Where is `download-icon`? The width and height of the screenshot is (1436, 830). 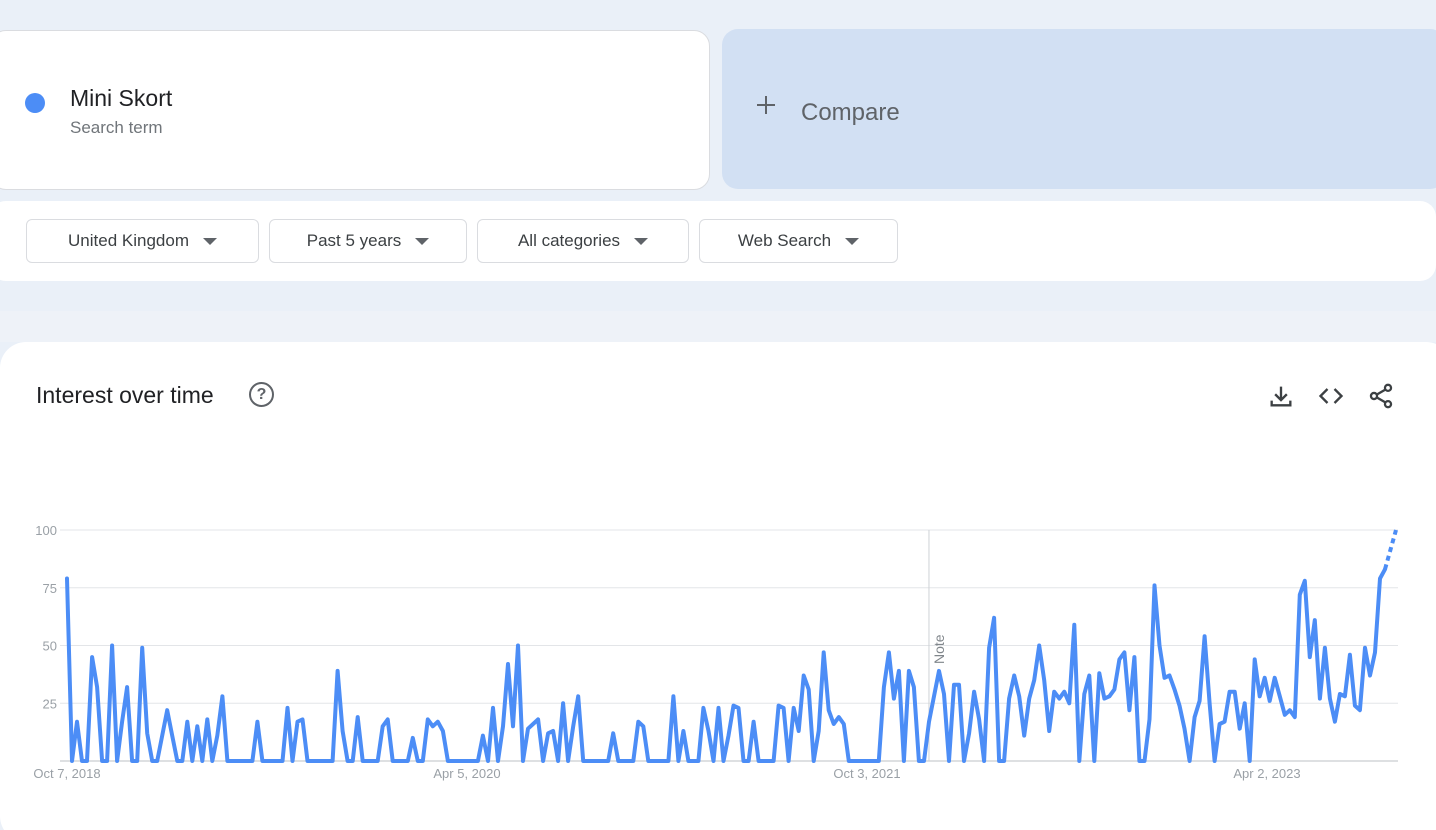 download-icon is located at coordinates (1281, 396).